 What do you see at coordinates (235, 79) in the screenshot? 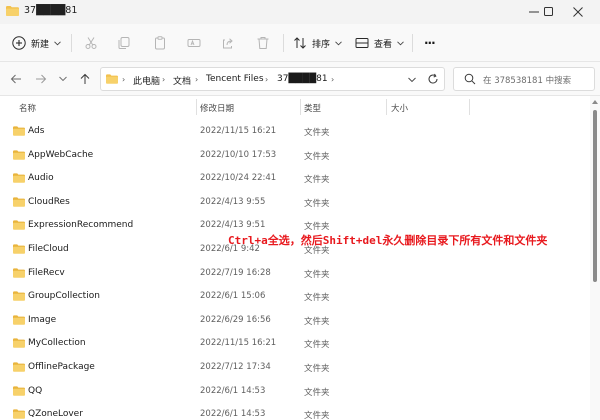
I see `breadcrumb-tencent-files: Tencent Files` at bounding box center [235, 79].